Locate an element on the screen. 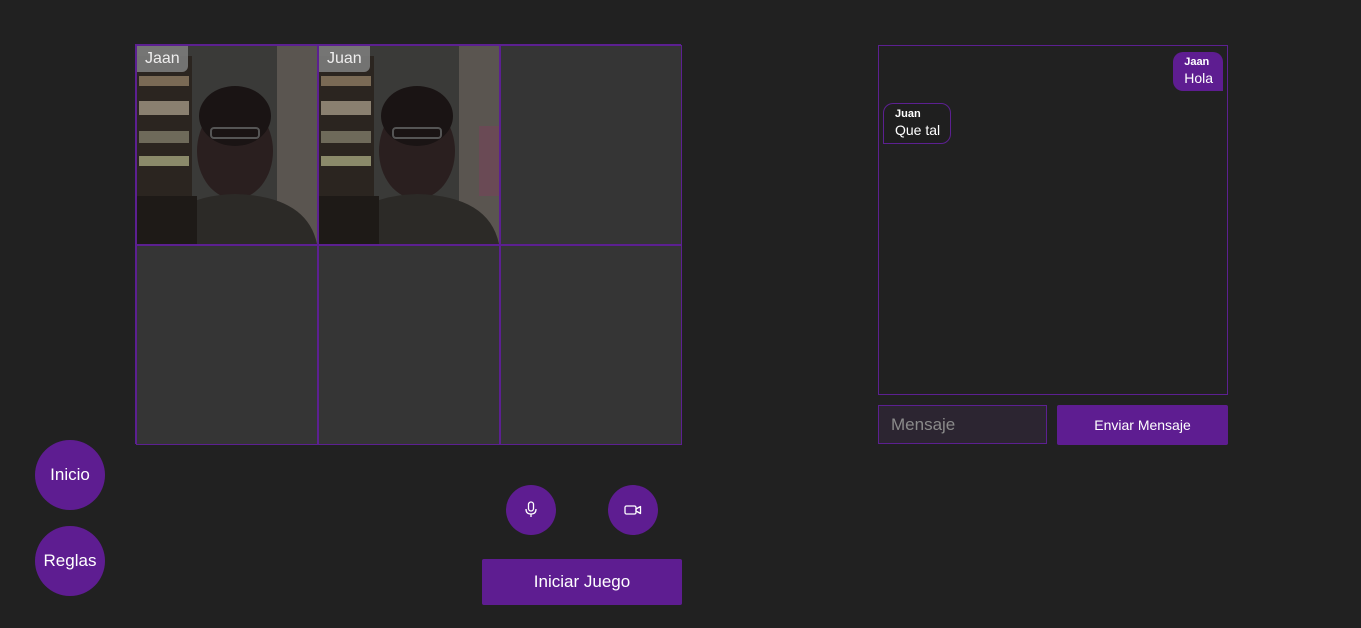 The image size is (1361, 628). message-input is located at coordinates (962, 424).